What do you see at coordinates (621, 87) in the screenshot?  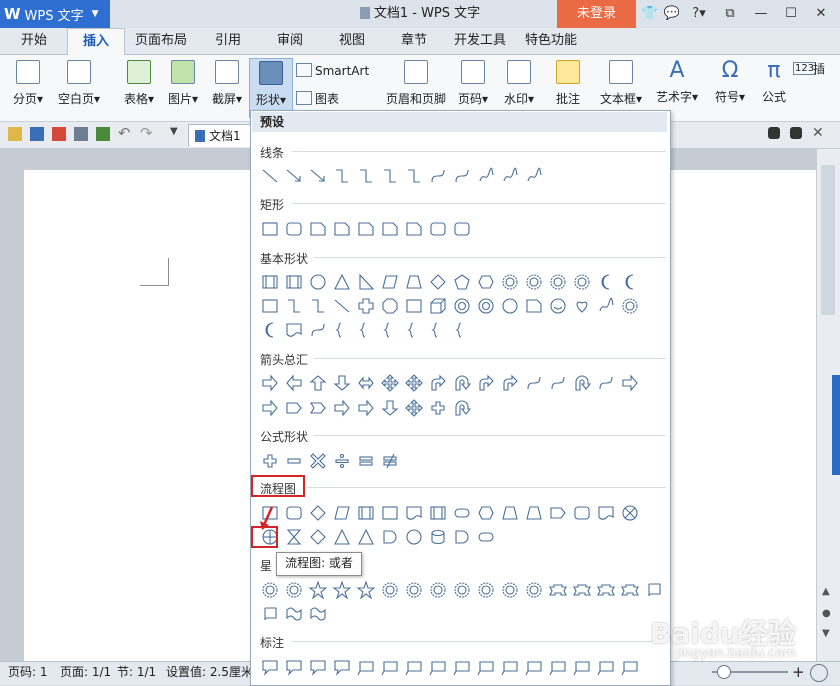 I see `textbox-button: 文本框▾` at bounding box center [621, 87].